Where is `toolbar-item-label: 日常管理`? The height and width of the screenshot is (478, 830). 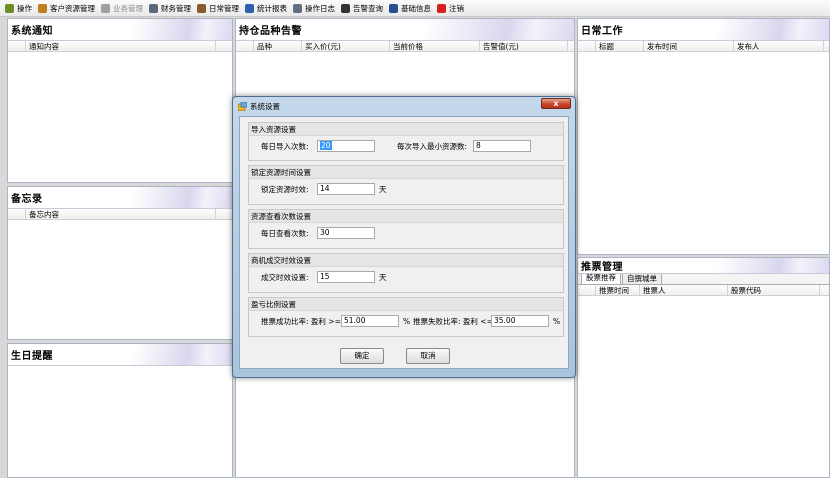
toolbar-item-label: 日常管理 is located at coordinates (224, 8).